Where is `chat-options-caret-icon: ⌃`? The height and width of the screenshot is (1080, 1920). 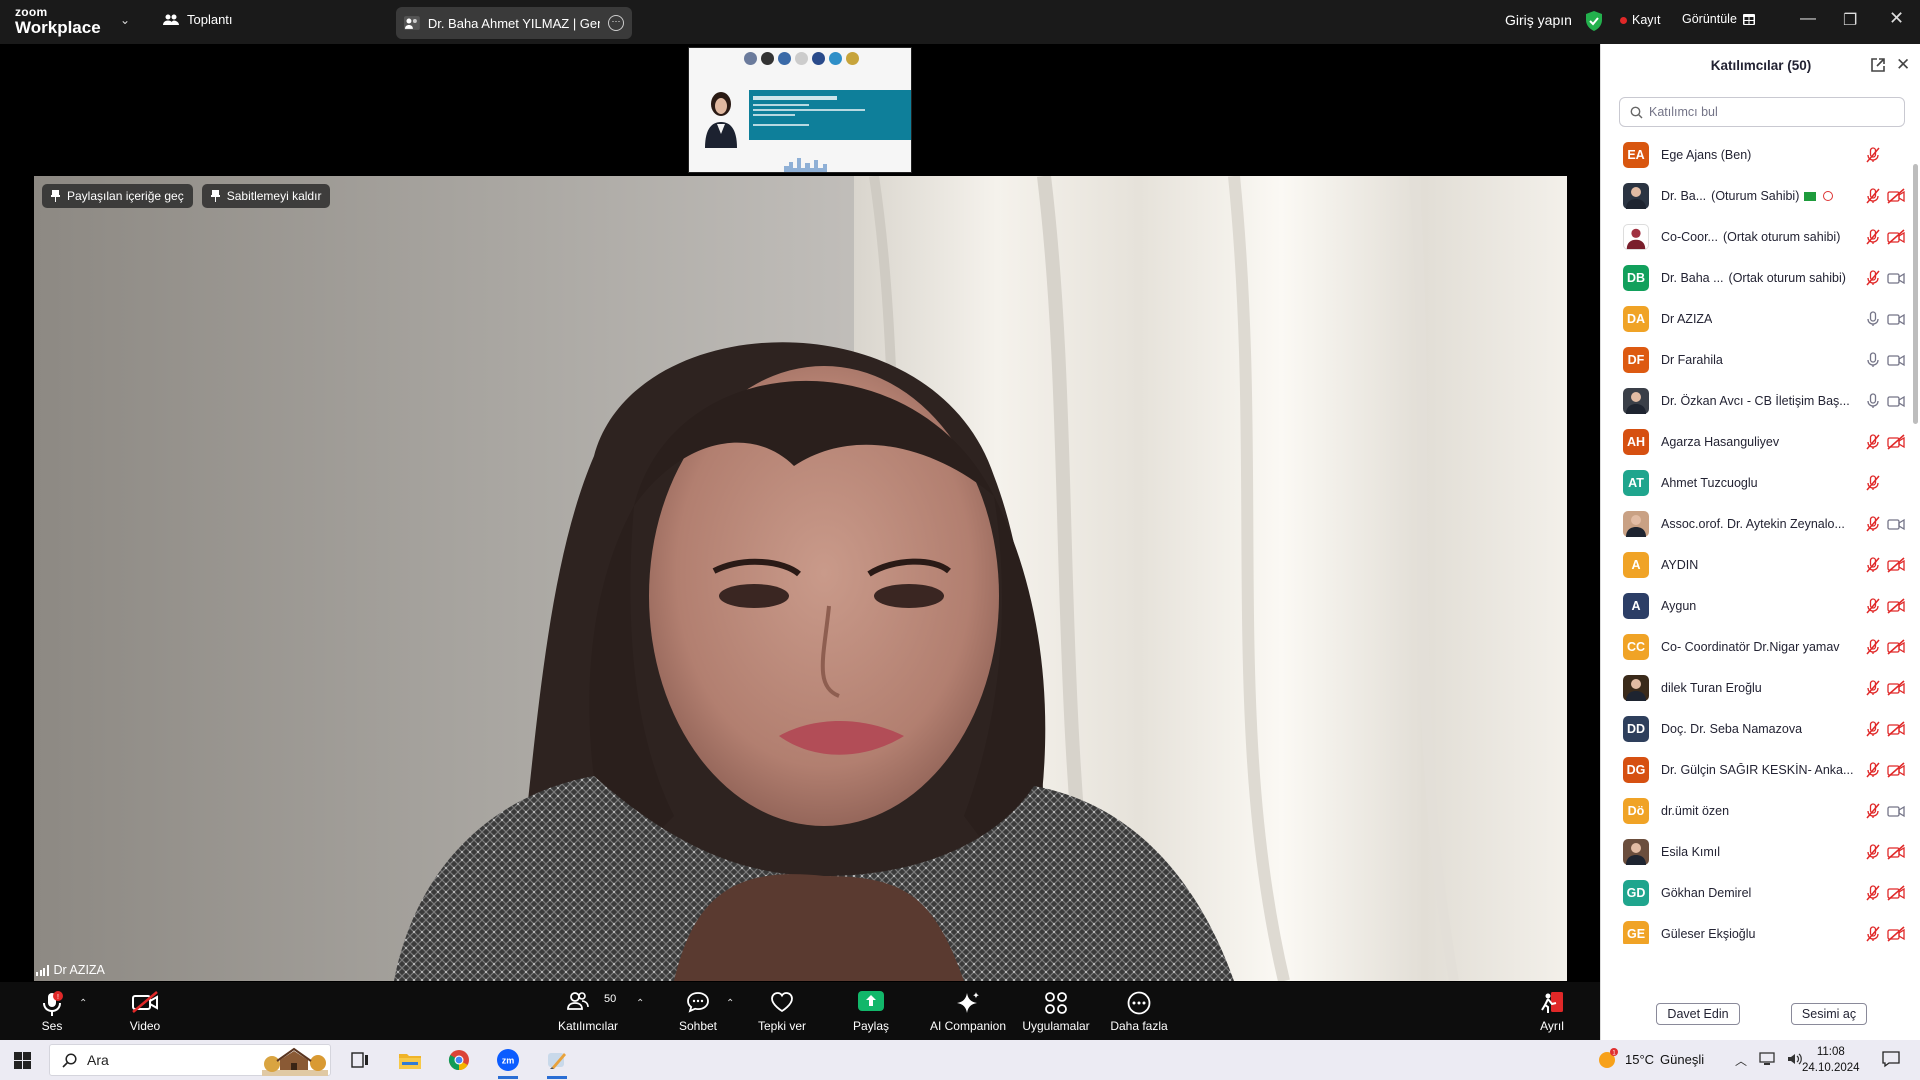 chat-options-caret-icon: ⌃ is located at coordinates (730, 1003).